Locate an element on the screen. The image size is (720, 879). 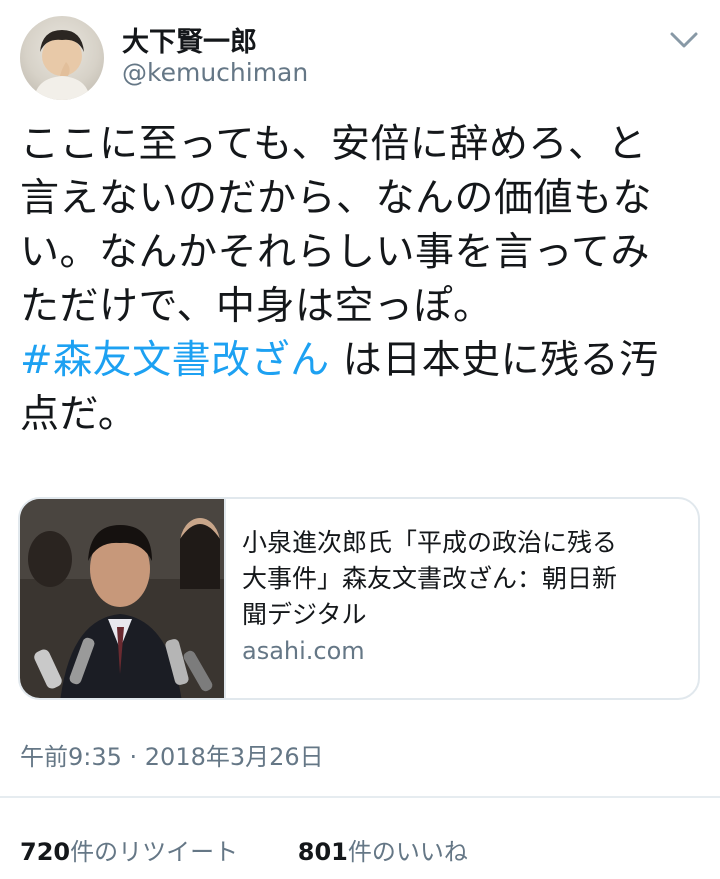
card-title-line: 大事件」森友文書改ざん：朝日新 is located at coordinates (430, 578).